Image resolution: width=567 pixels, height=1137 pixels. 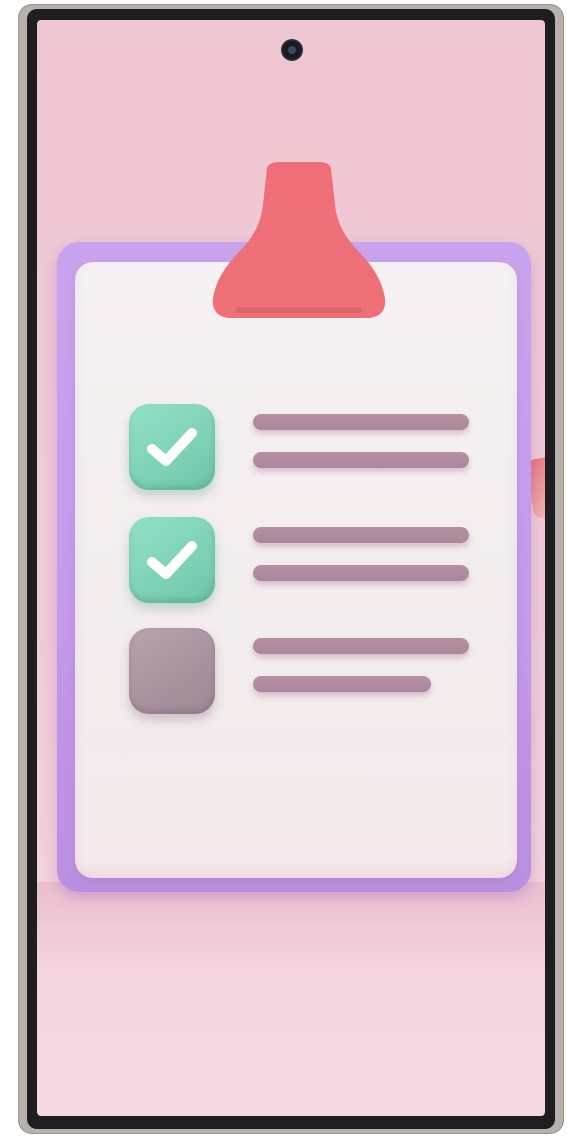 What do you see at coordinates (172, 671) in the screenshot?
I see `checkbox-unchecked` at bounding box center [172, 671].